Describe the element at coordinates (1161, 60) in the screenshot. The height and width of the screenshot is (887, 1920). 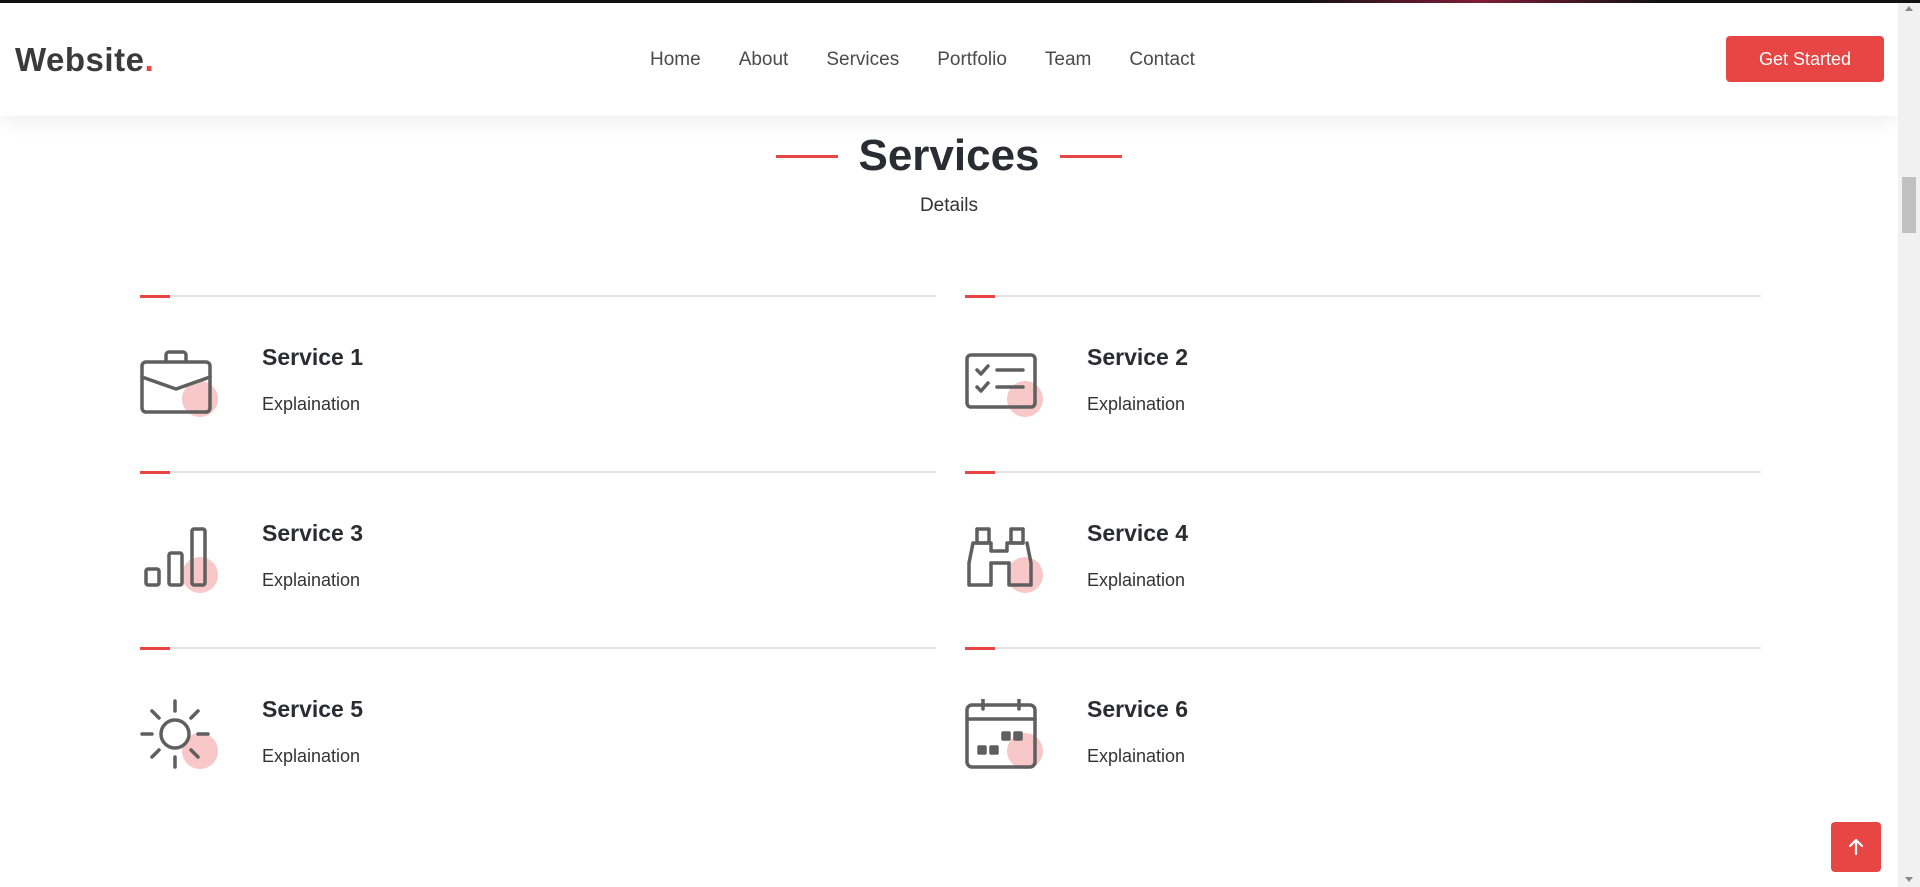
I see `nav-contact: Contact` at that location.